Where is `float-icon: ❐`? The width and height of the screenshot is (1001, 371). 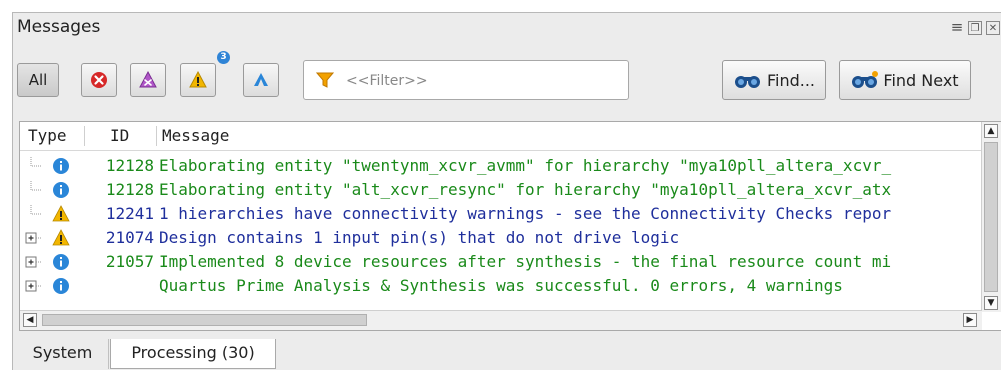
float-icon: ❐ is located at coordinates (975, 28).